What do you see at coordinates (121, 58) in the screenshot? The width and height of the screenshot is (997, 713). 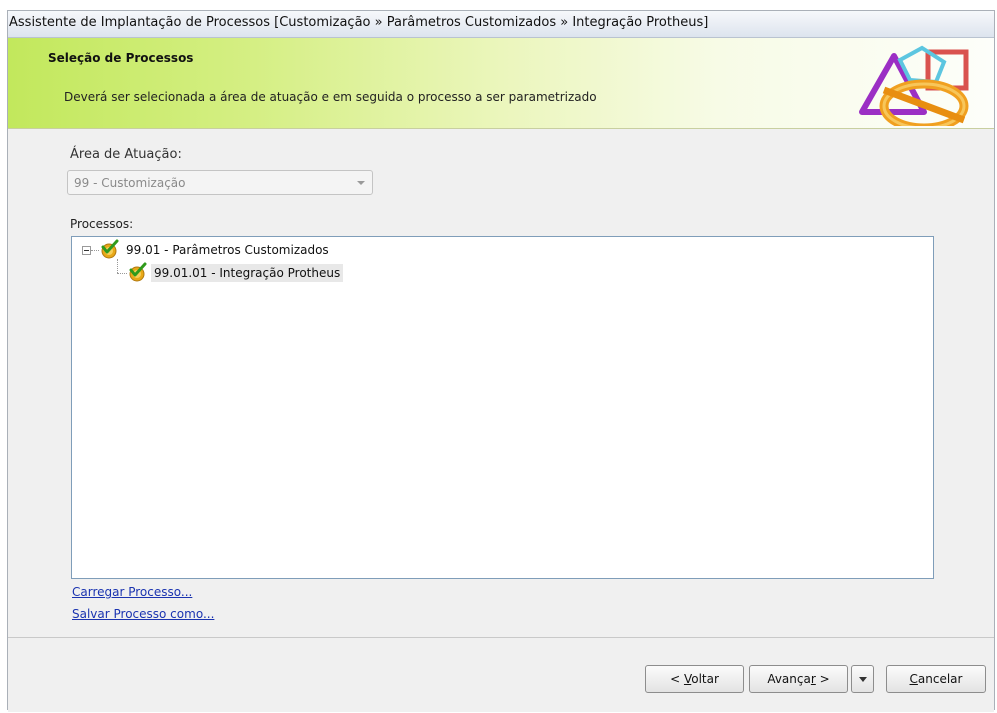 I see `banner-title: Seleção de Processos` at bounding box center [121, 58].